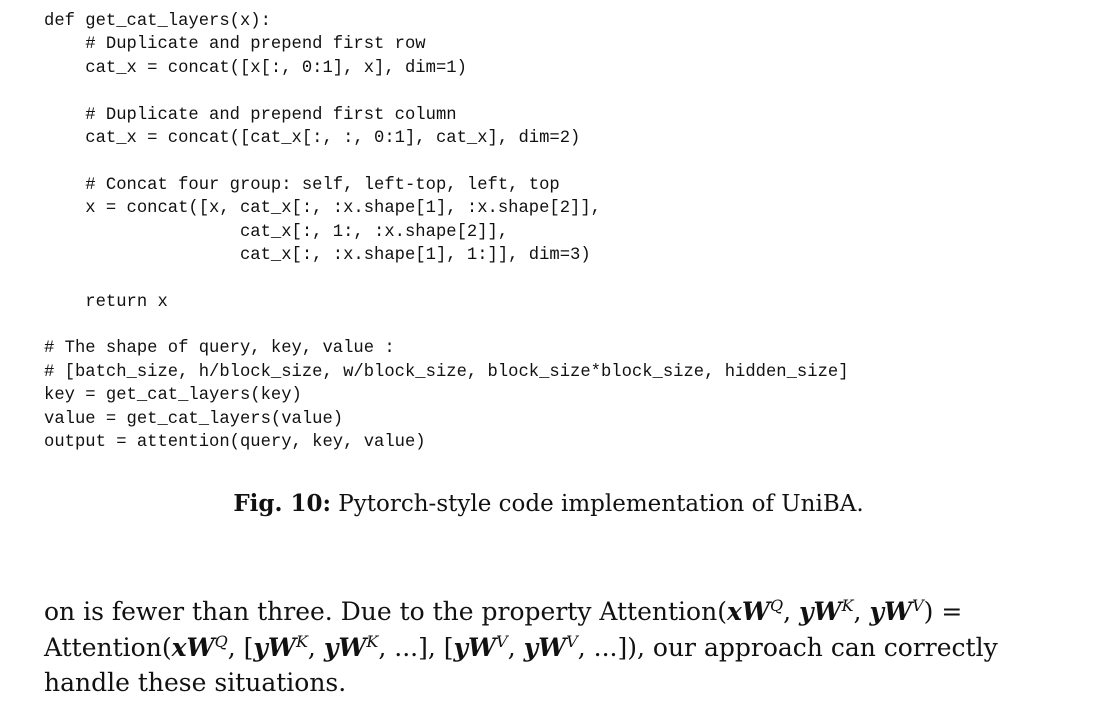 This screenshot has width=1097, height=708. I want to click on code-line: # Duplicate and prepend first row, so click(235, 45).